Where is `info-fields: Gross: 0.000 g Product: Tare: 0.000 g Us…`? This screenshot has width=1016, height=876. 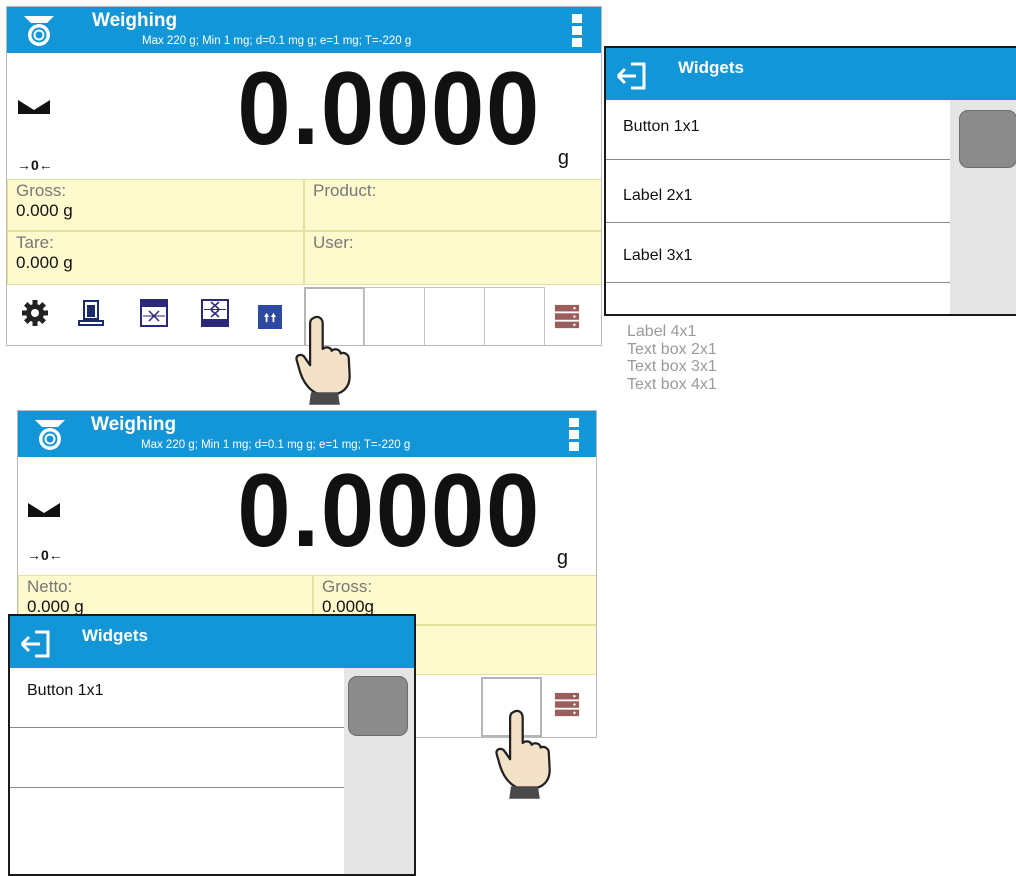 info-fields: Gross: 0.000 g Product: Tare: 0.000 g Us… is located at coordinates (304, 232).